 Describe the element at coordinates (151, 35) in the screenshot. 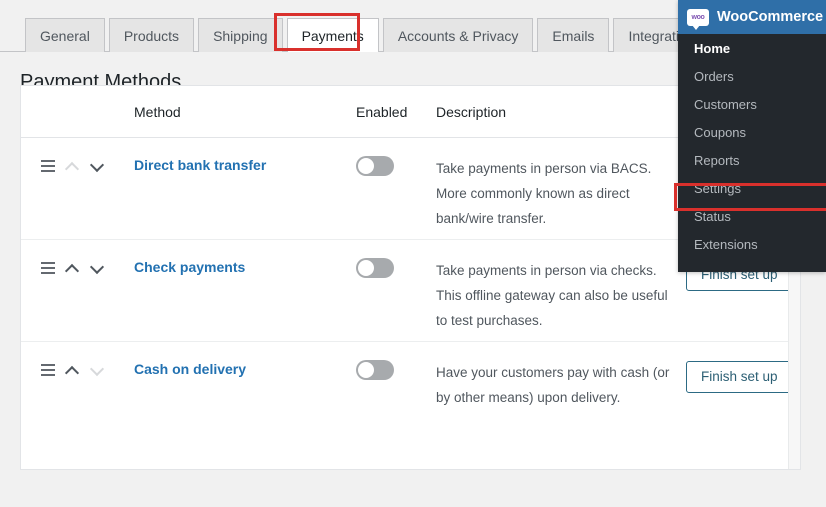

I see `tab-products: Products` at that location.